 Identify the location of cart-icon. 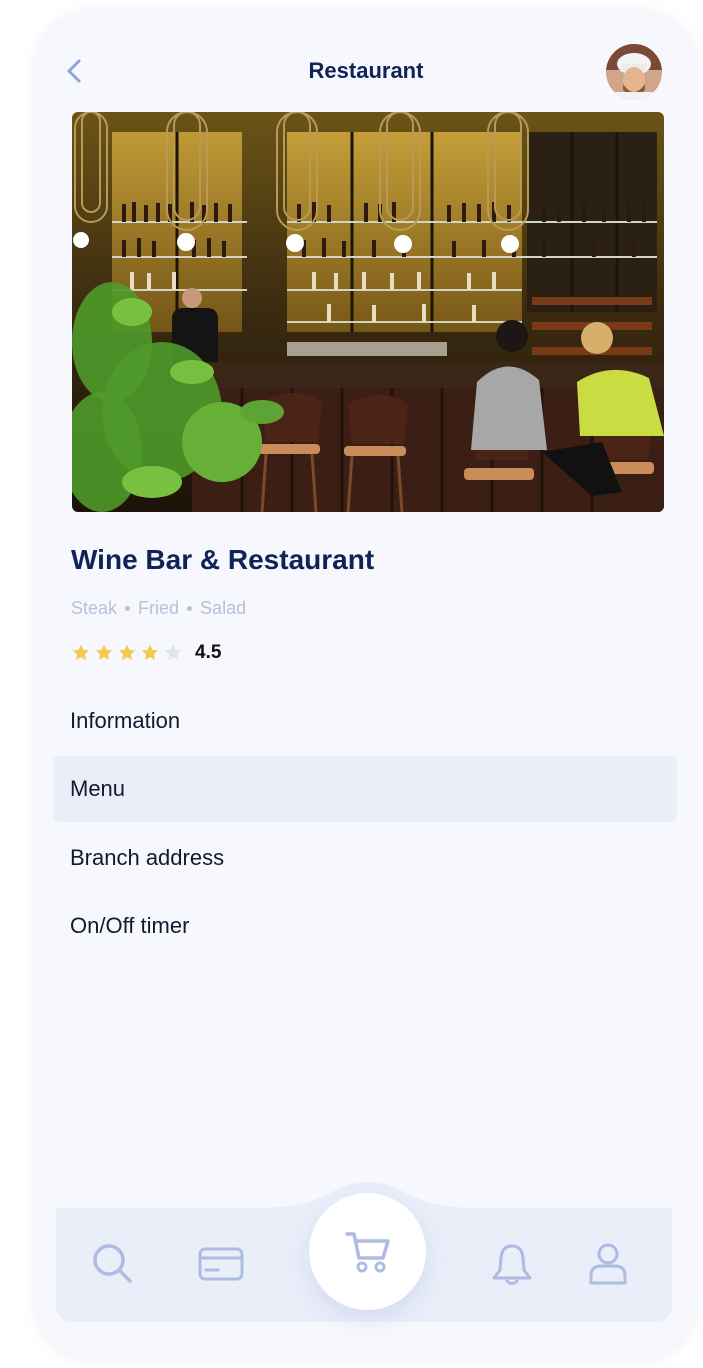
(367, 1251).